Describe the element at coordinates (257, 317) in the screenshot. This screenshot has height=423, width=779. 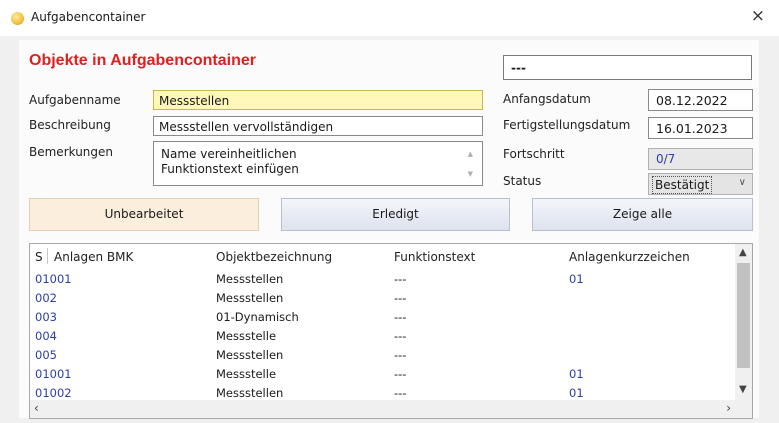
I see `cell-objektbezeichnung: 01-Dynamisch` at that location.